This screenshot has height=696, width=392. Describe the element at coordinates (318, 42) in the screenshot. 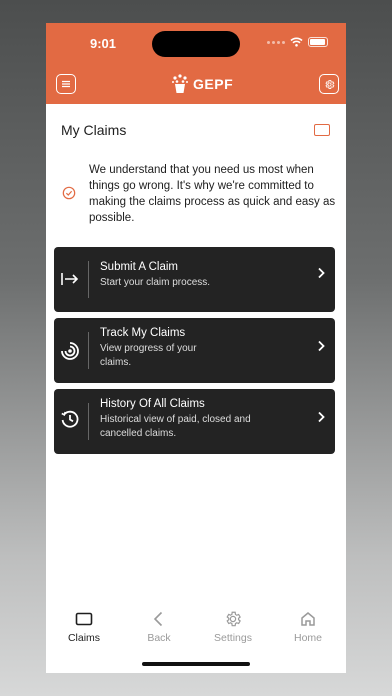

I see `battery-icon` at that location.